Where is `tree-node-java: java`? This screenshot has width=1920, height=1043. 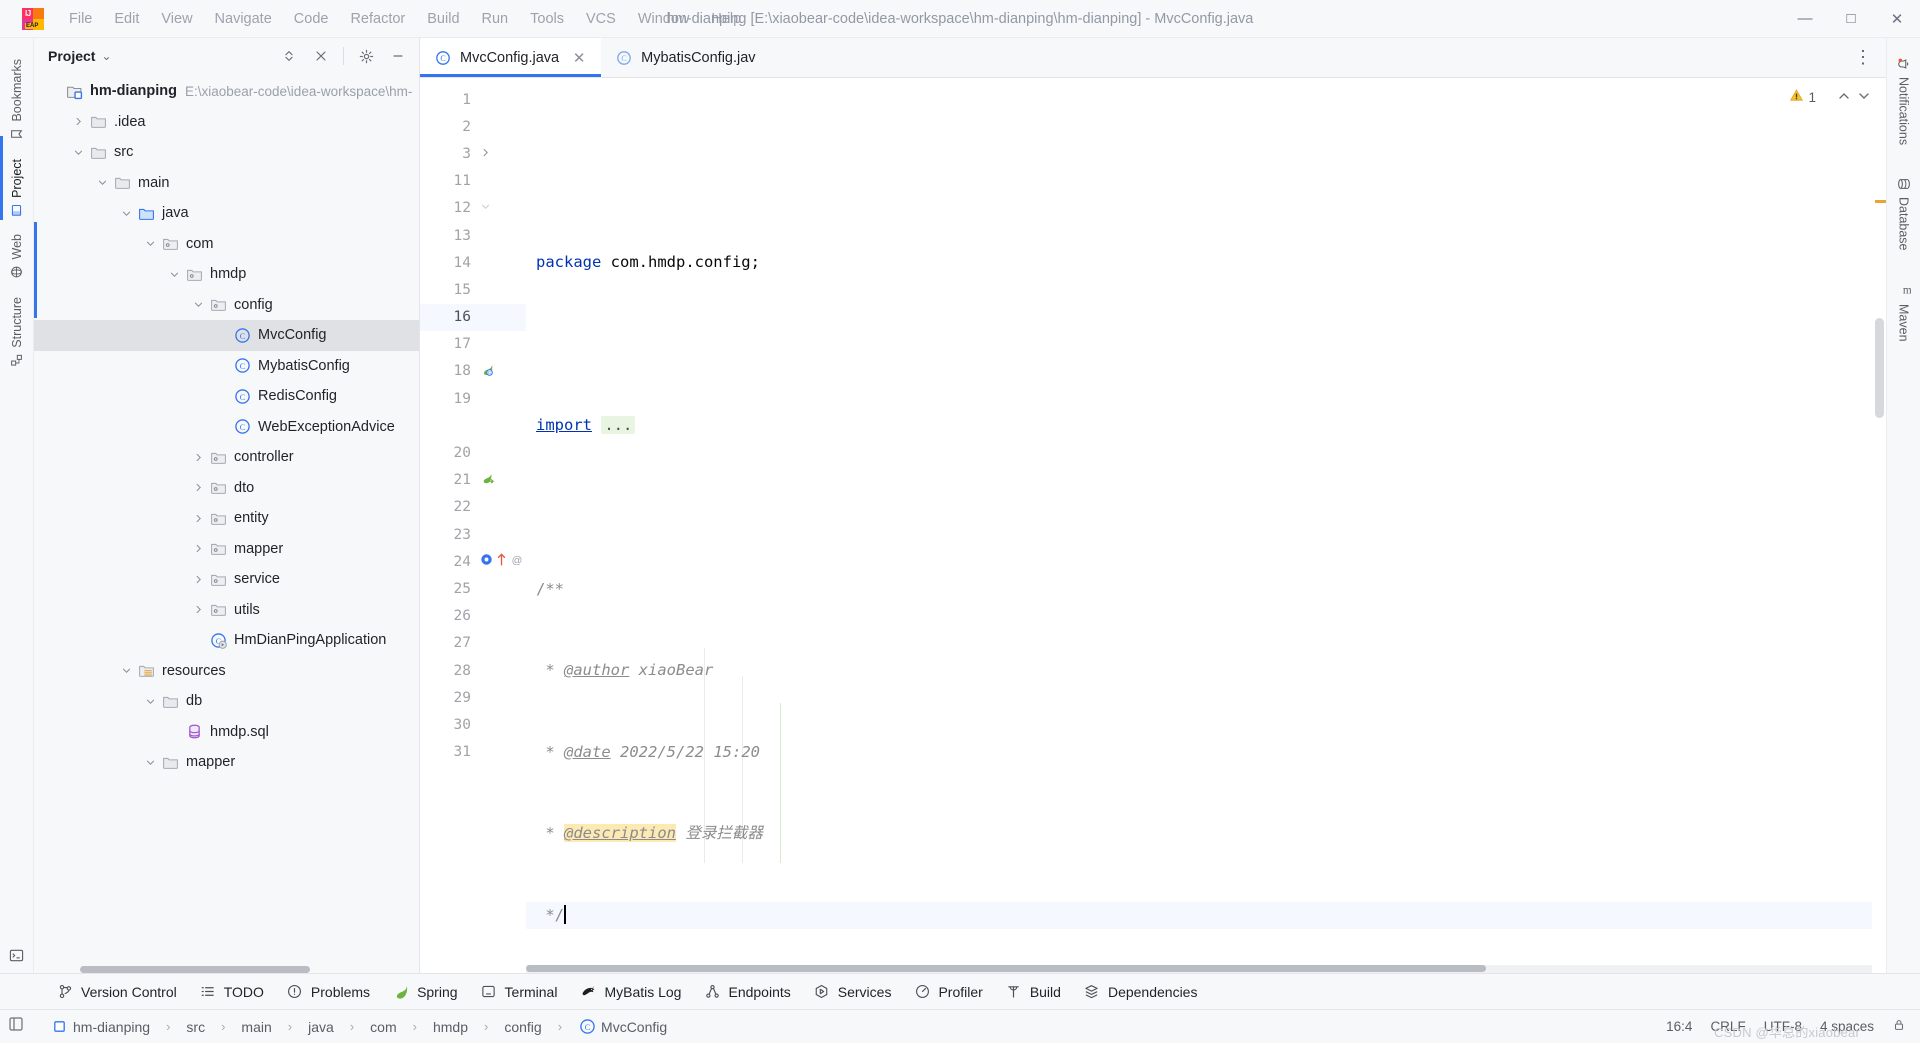
tree-node-java: java is located at coordinates (226, 213).